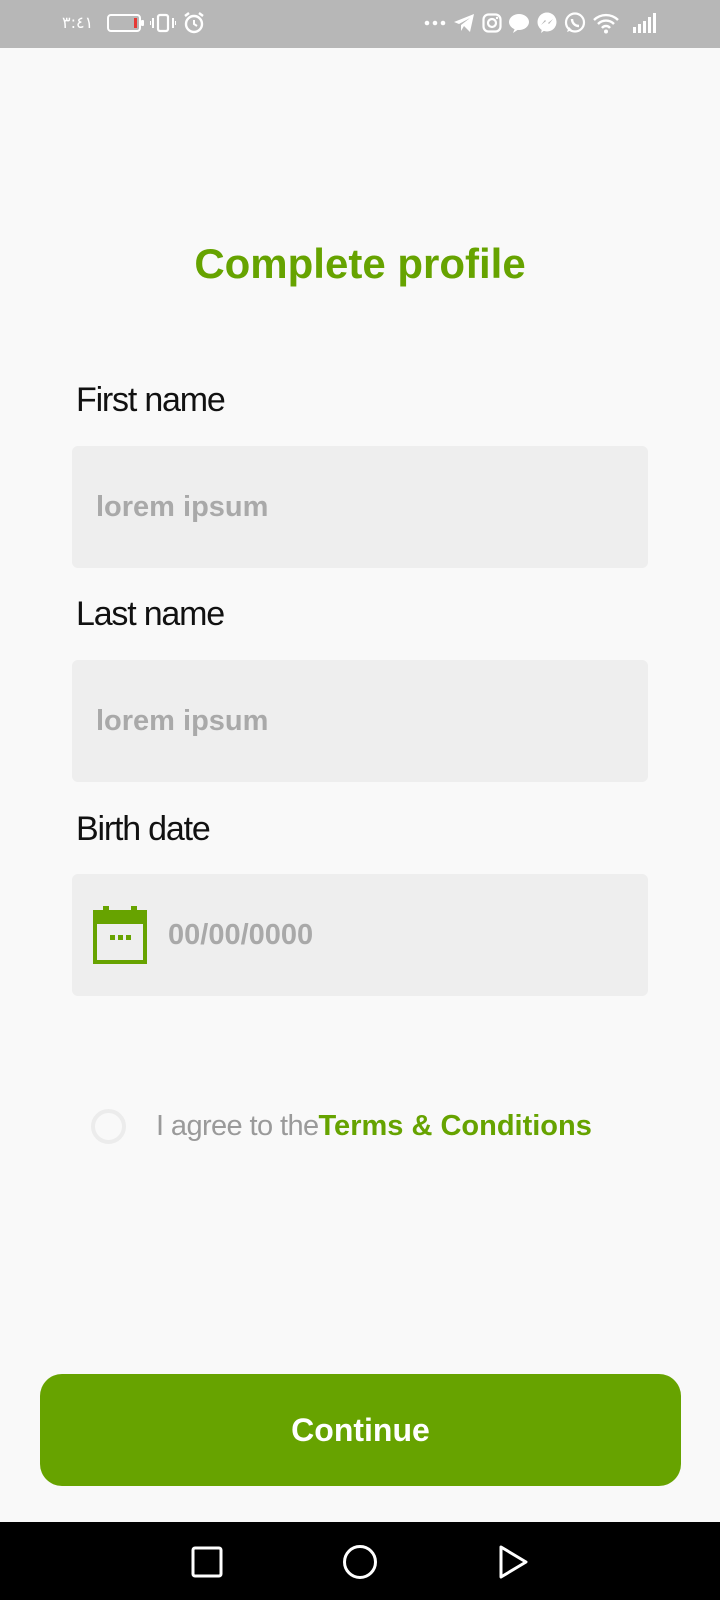  What do you see at coordinates (120, 935) in the screenshot?
I see `calendar-icon` at bounding box center [120, 935].